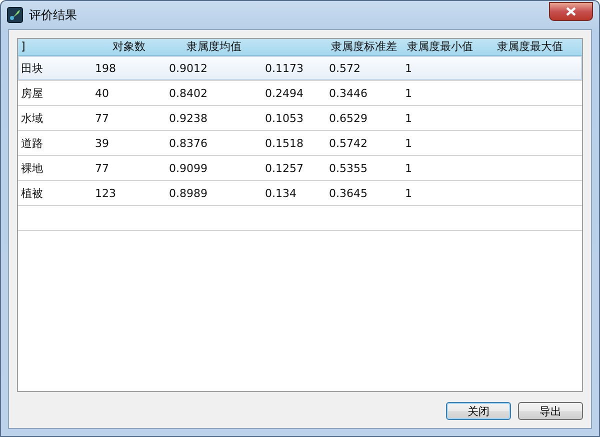 The width and height of the screenshot is (600, 437). What do you see at coordinates (348, 193) in the screenshot?
I see `table-cell-text: 0.3645` at bounding box center [348, 193].